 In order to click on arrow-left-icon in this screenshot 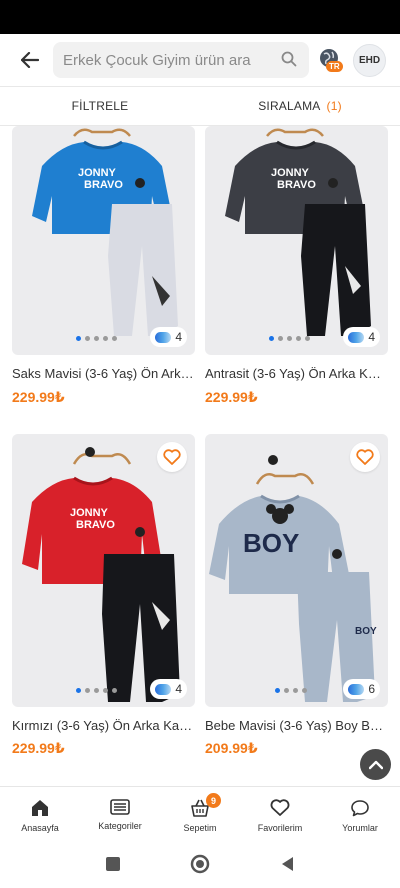, I will do `click(30, 60)`.